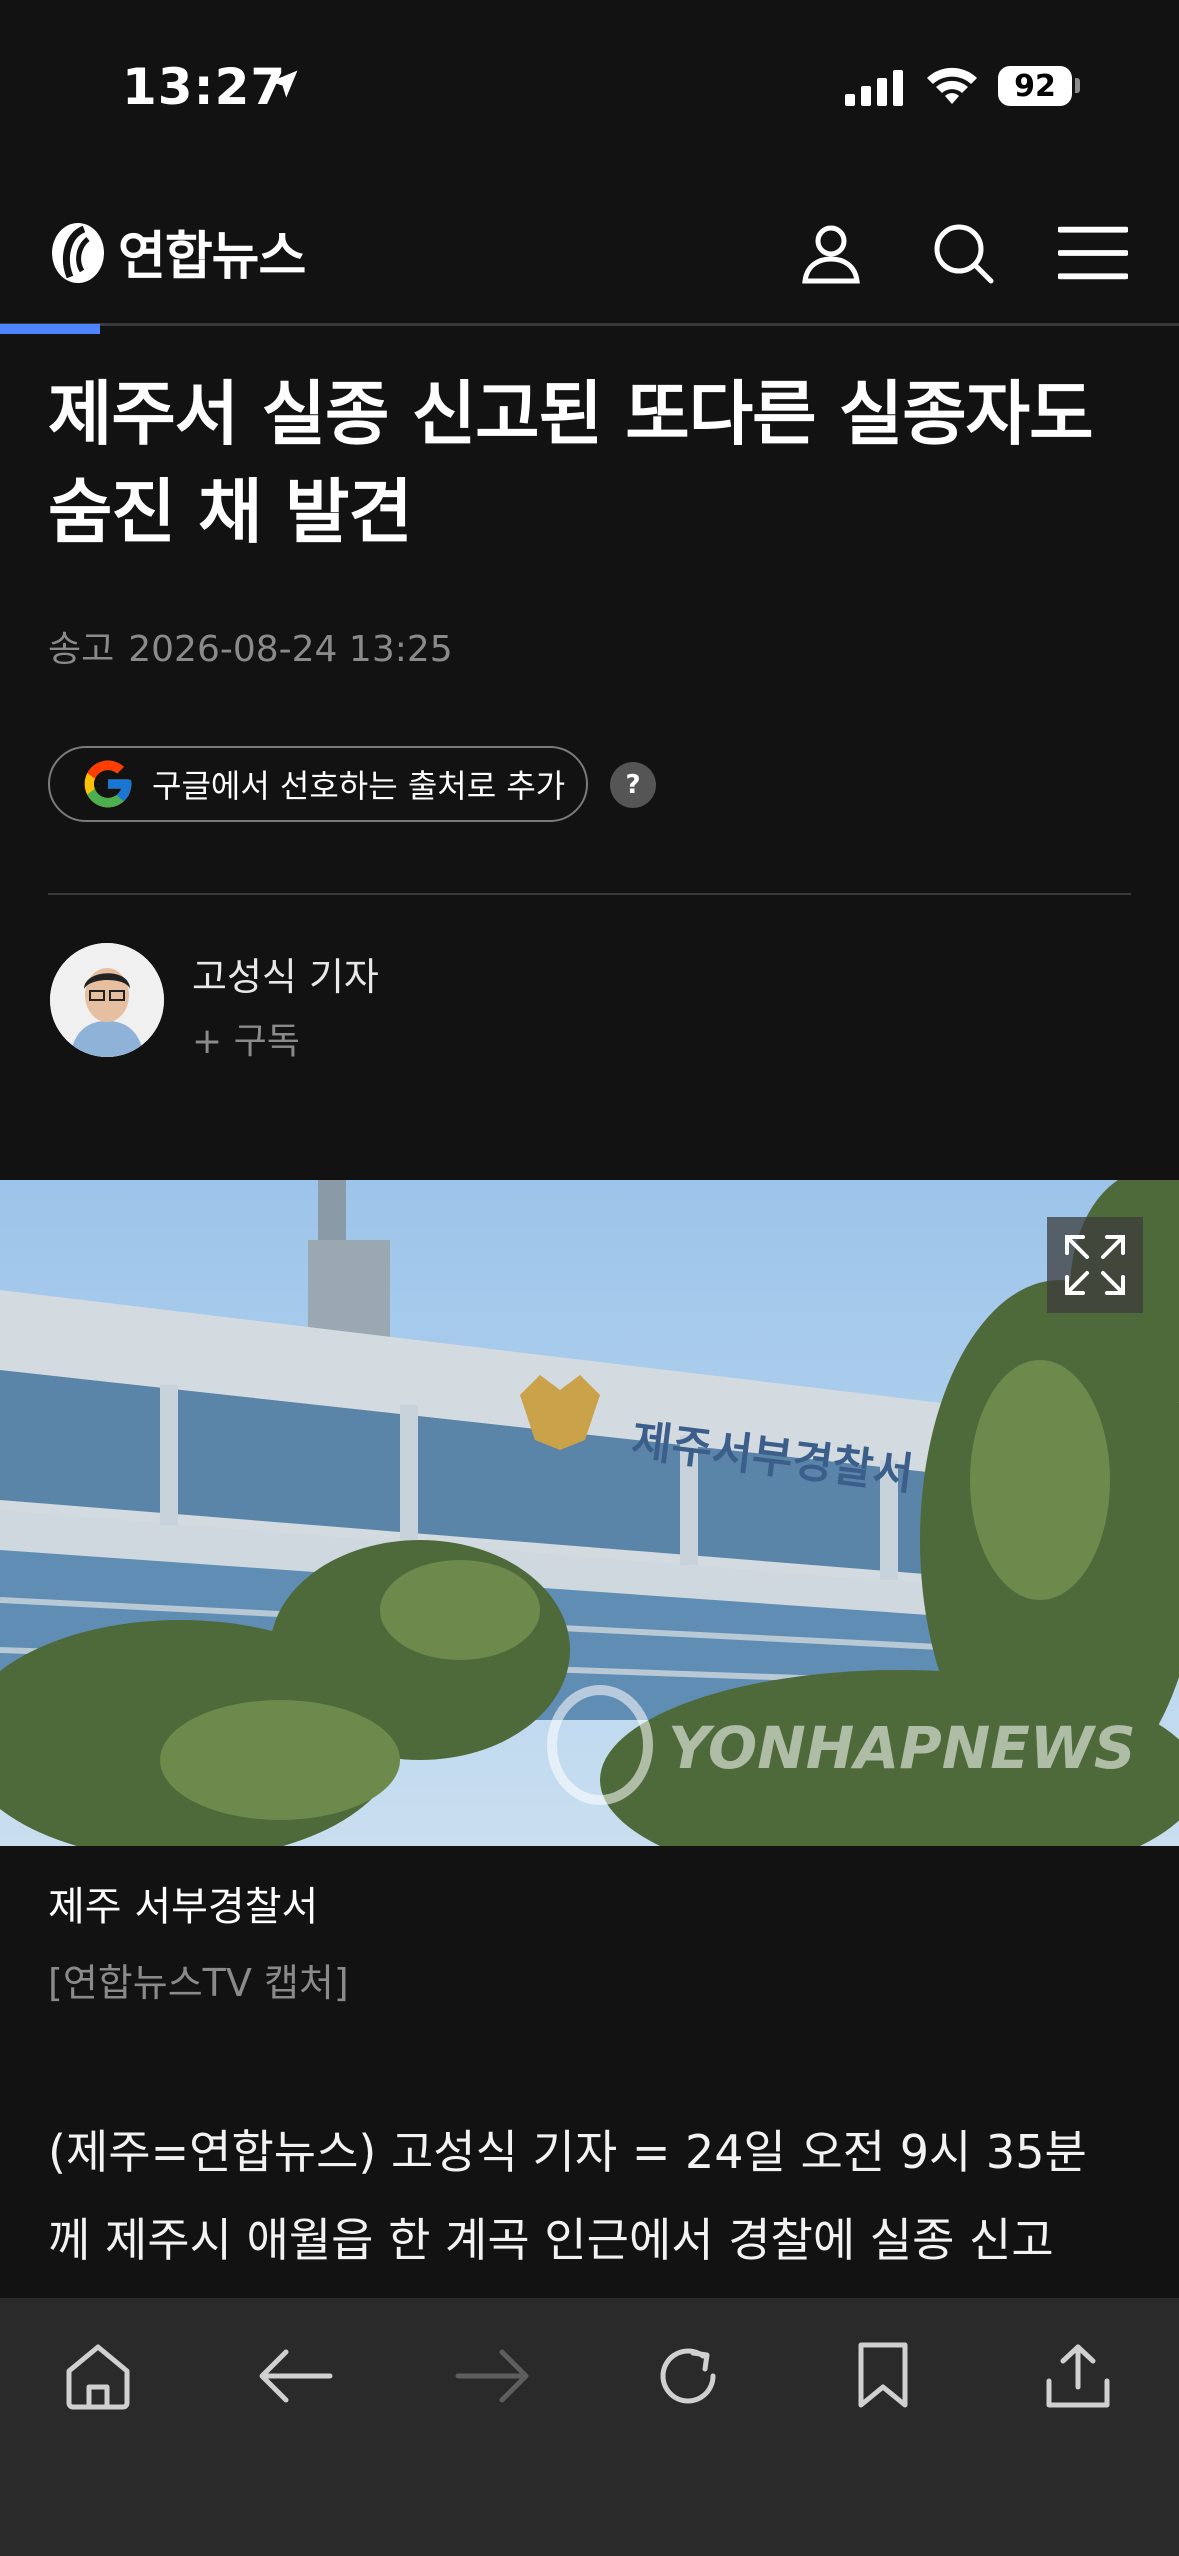 The image size is (1179, 2556). I want to click on section-divider, so click(589, 894).